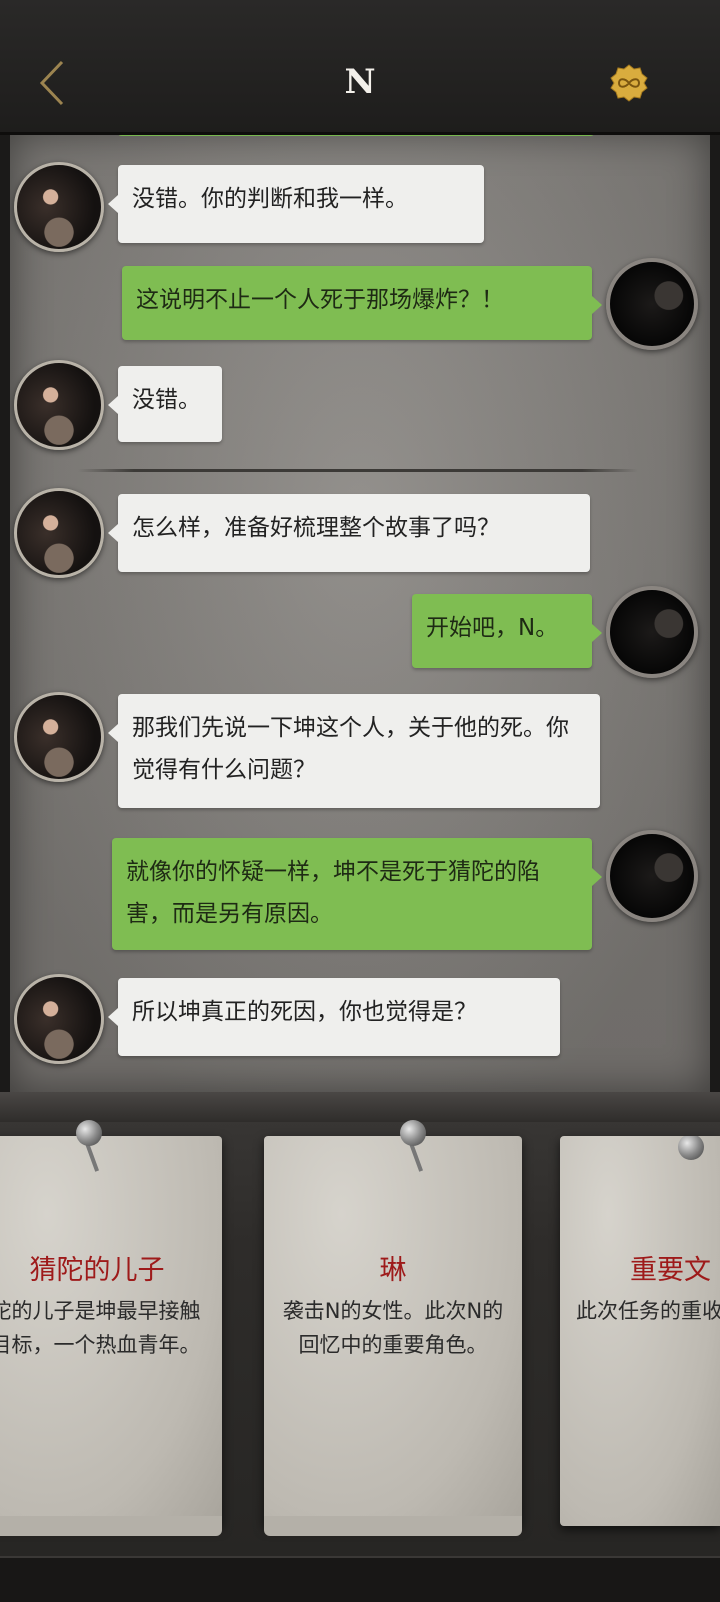 The height and width of the screenshot is (1602, 720). What do you see at coordinates (393, 1270) in the screenshot?
I see `card-title: 琳` at bounding box center [393, 1270].